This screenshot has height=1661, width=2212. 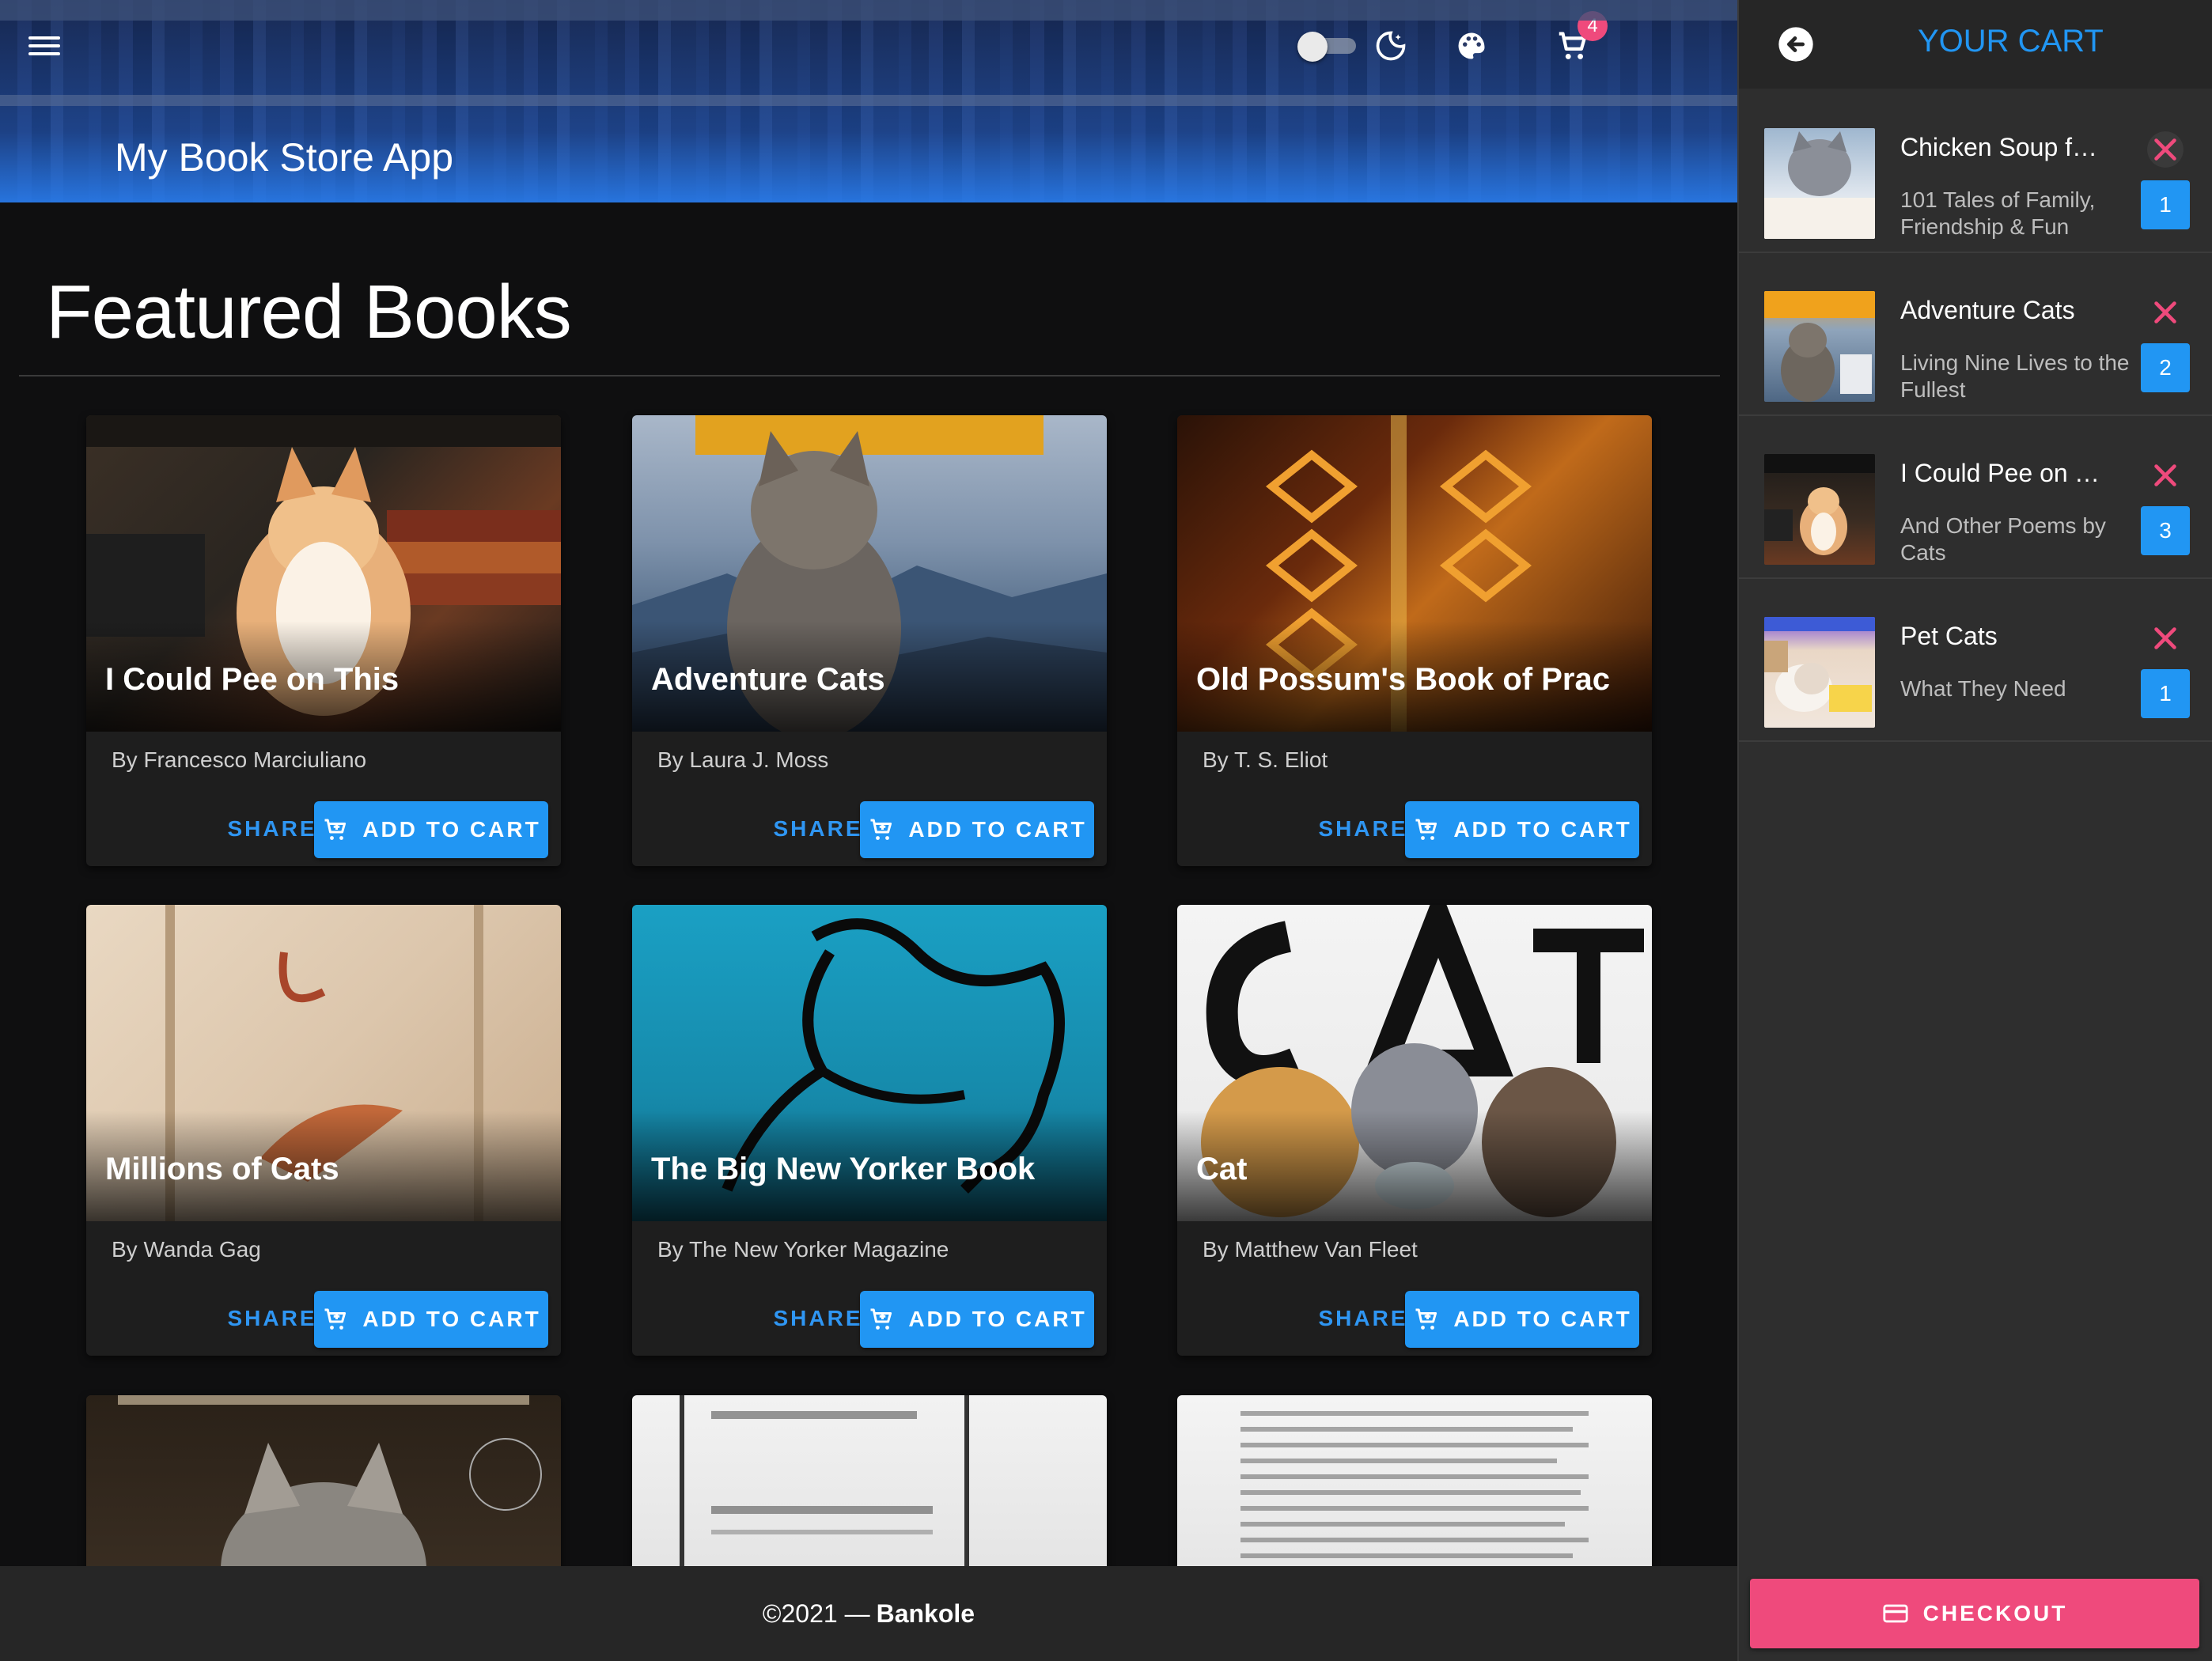 I want to click on cart-item-name: Adventure Cats, so click(x=1988, y=310).